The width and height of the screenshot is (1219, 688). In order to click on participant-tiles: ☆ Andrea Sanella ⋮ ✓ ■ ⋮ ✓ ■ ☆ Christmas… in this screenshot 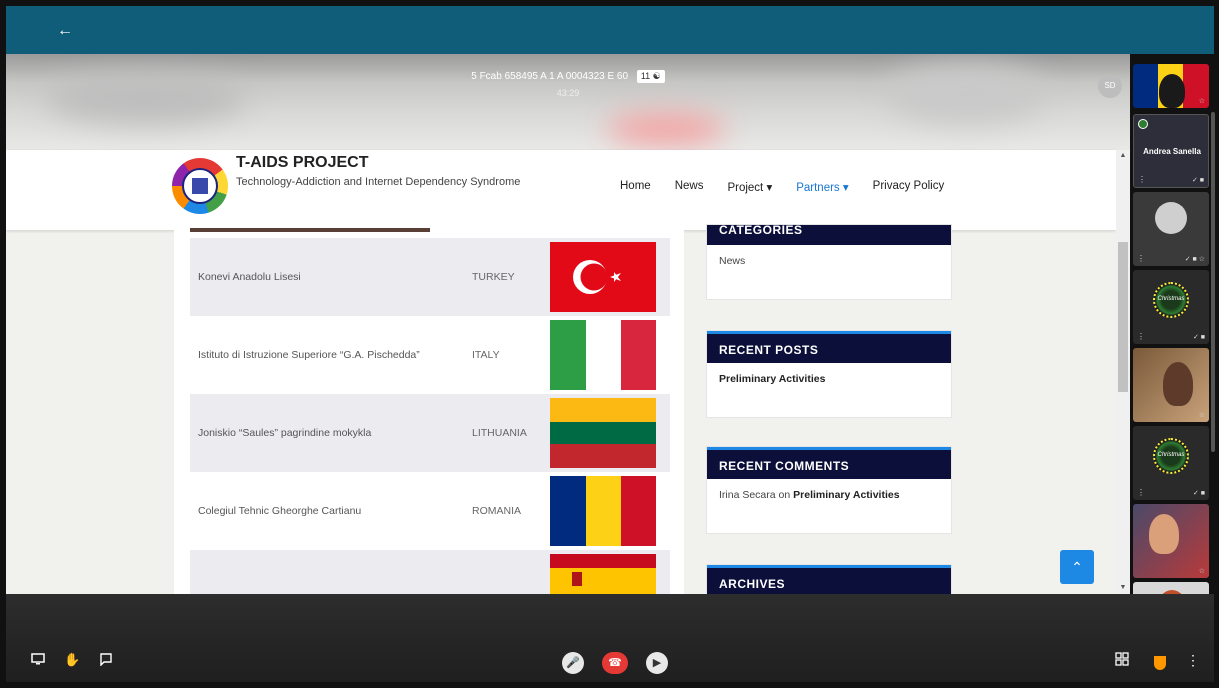, I will do `click(1171, 345)`.